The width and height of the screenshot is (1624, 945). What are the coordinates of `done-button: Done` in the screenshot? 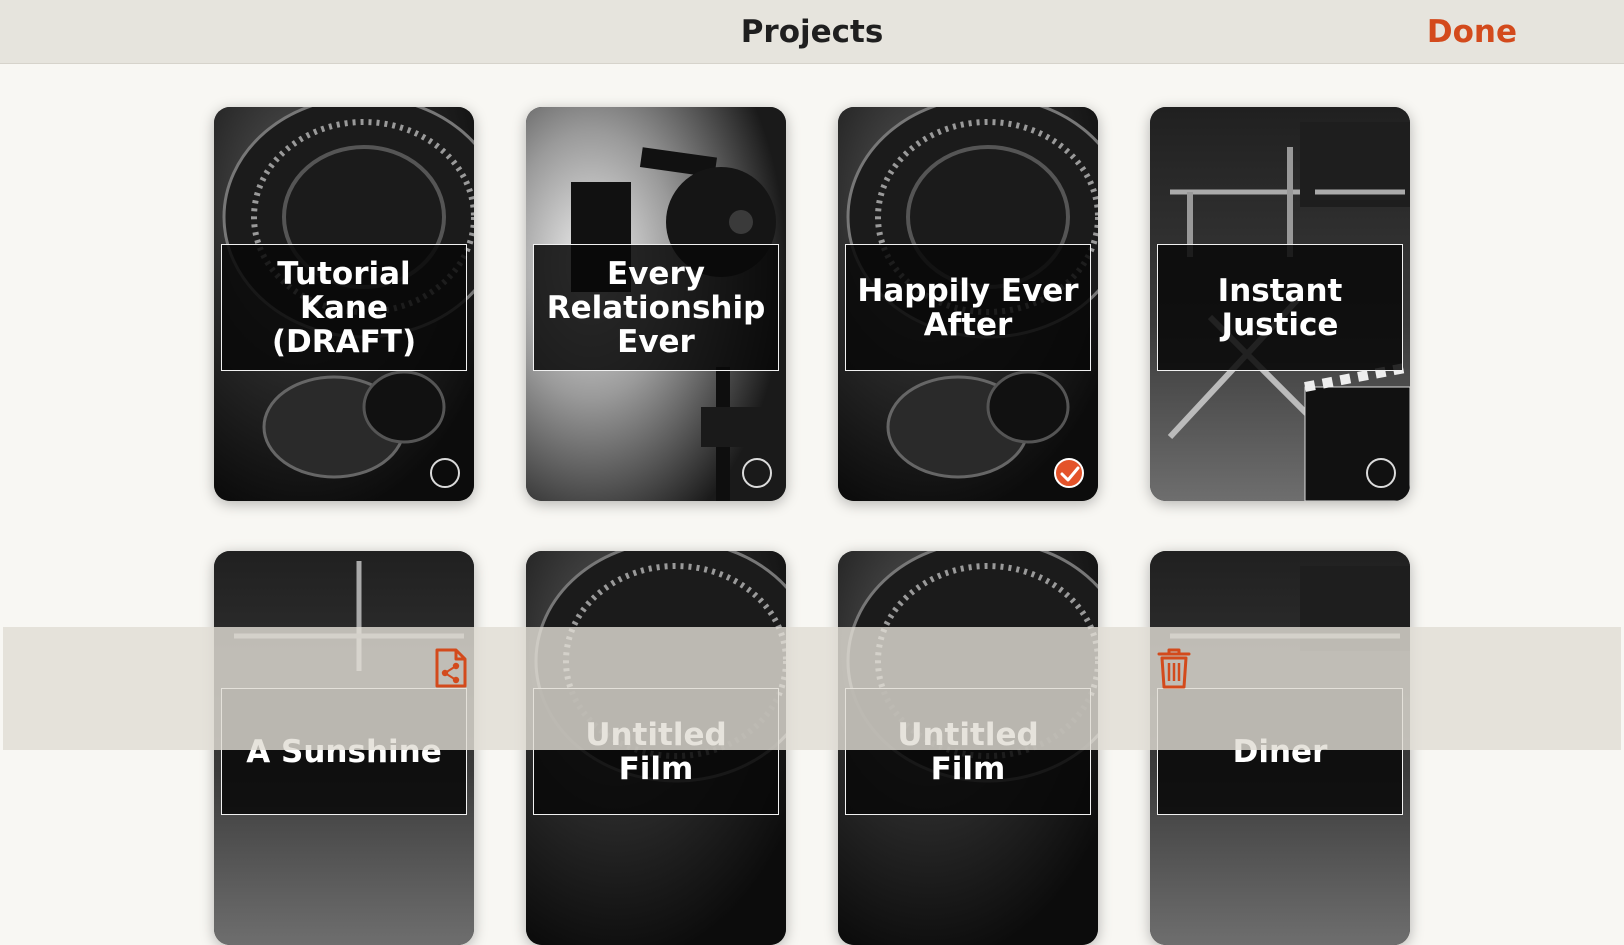 It's located at (1472, 32).